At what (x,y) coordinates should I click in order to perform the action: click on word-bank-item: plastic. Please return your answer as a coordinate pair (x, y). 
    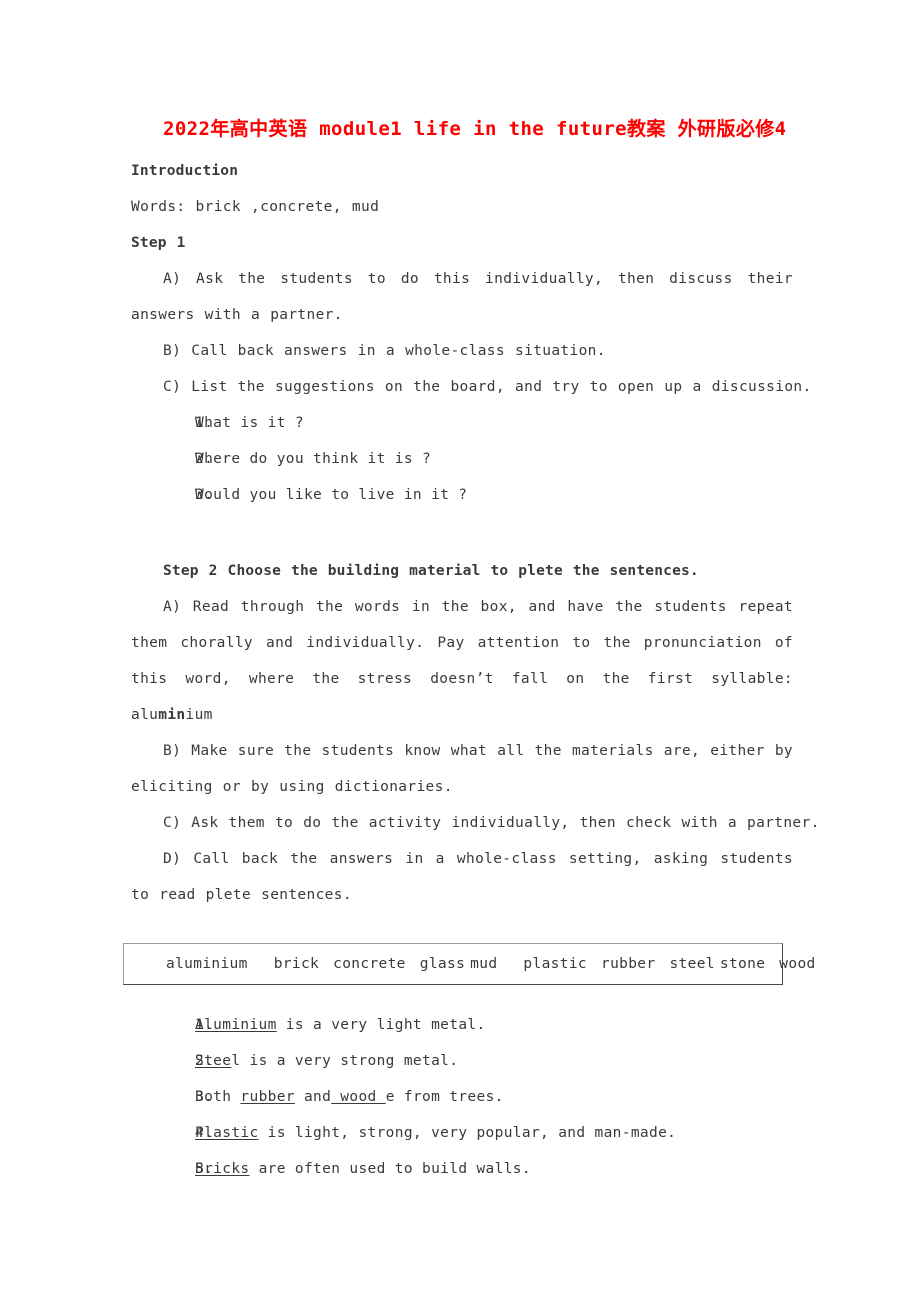
    Looking at the image, I should click on (555, 964).